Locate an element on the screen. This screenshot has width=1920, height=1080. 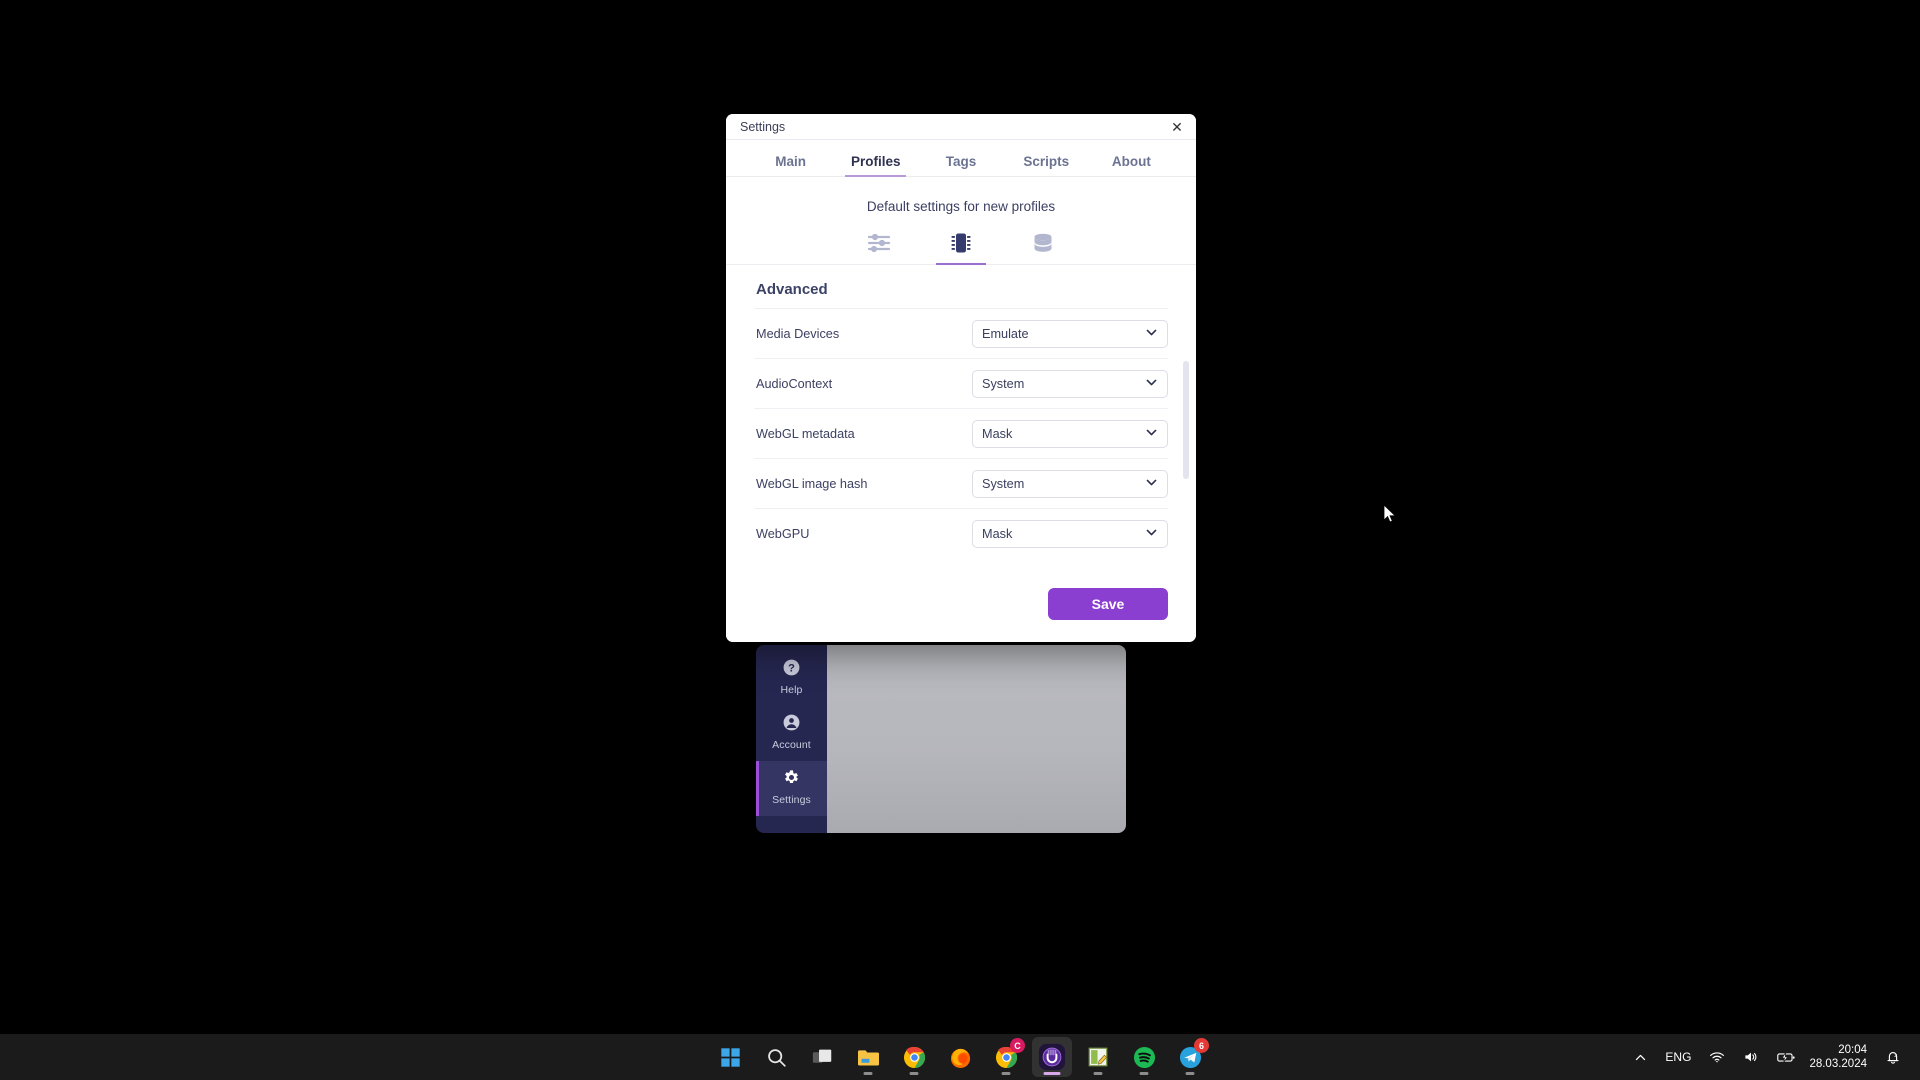
dialog-tabs: Main Profiles Tags Scripts About is located at coordinates (961, 158).